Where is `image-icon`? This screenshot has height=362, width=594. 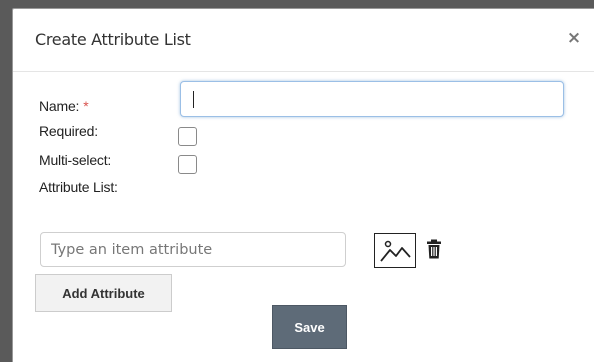 image-icon is located at coordinates (395, 251).